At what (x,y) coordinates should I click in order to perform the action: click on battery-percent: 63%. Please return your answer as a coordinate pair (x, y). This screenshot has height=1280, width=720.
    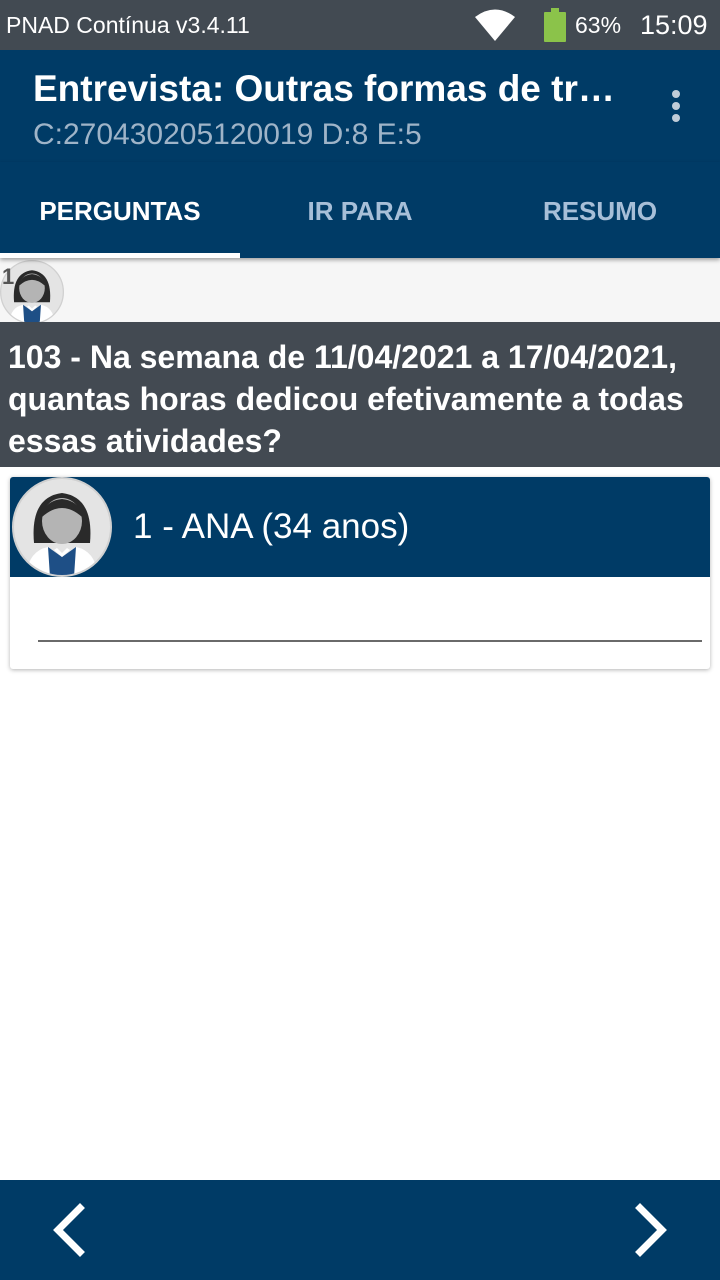
    Looking at the image, I should click on (598, 25).